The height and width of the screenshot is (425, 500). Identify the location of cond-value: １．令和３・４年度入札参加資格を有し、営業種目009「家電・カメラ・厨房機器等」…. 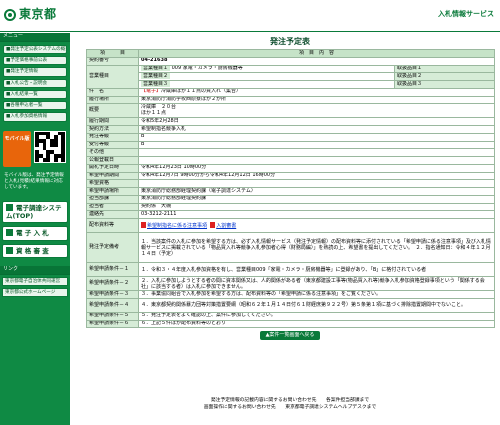
(316, 270).